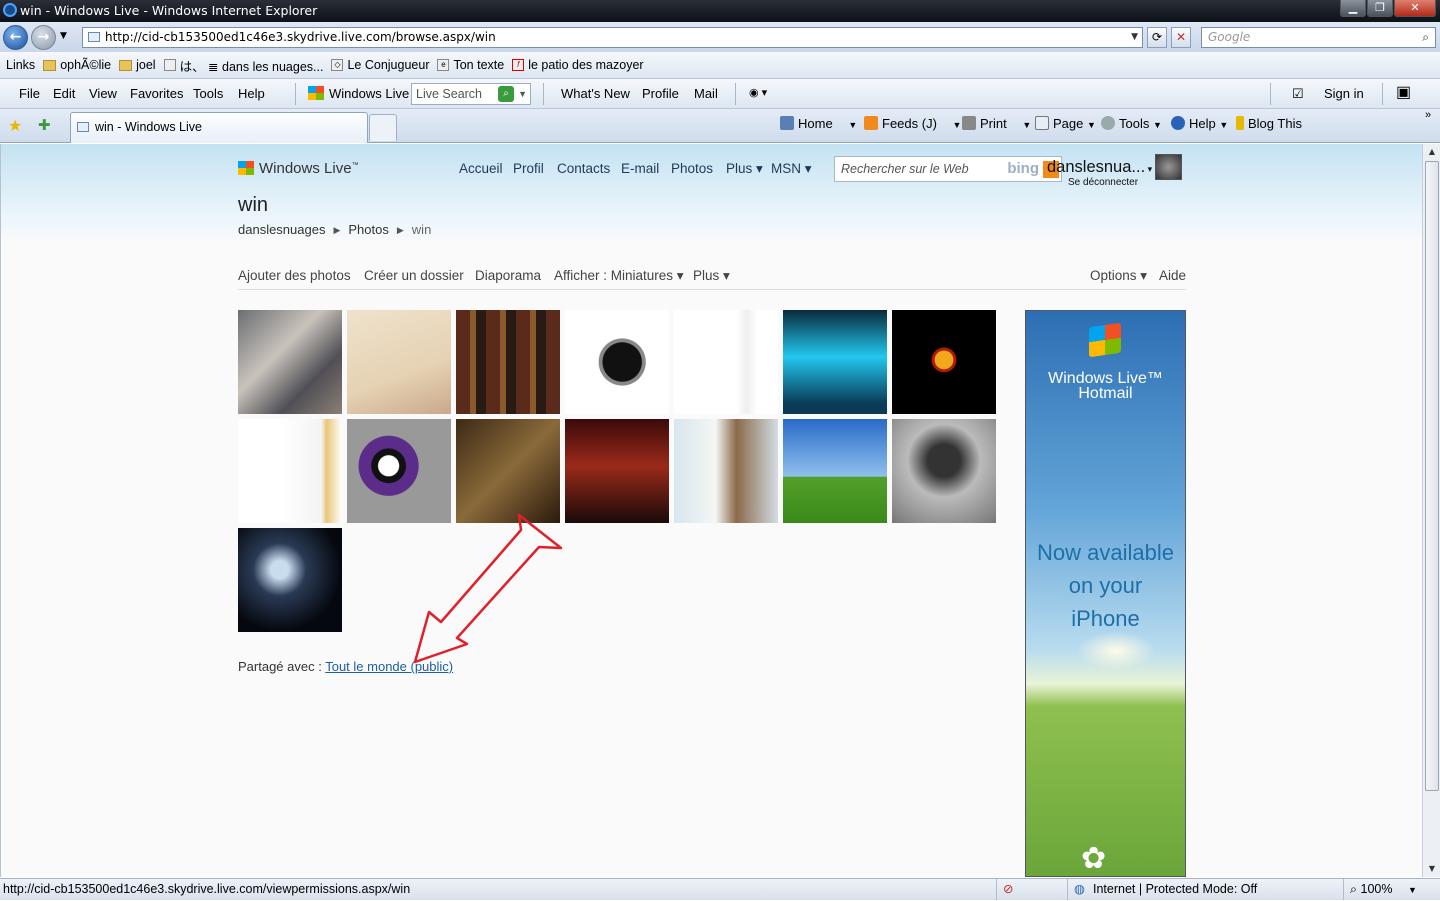  I want to click on search-icon: ⌕, so click(1425, 37).